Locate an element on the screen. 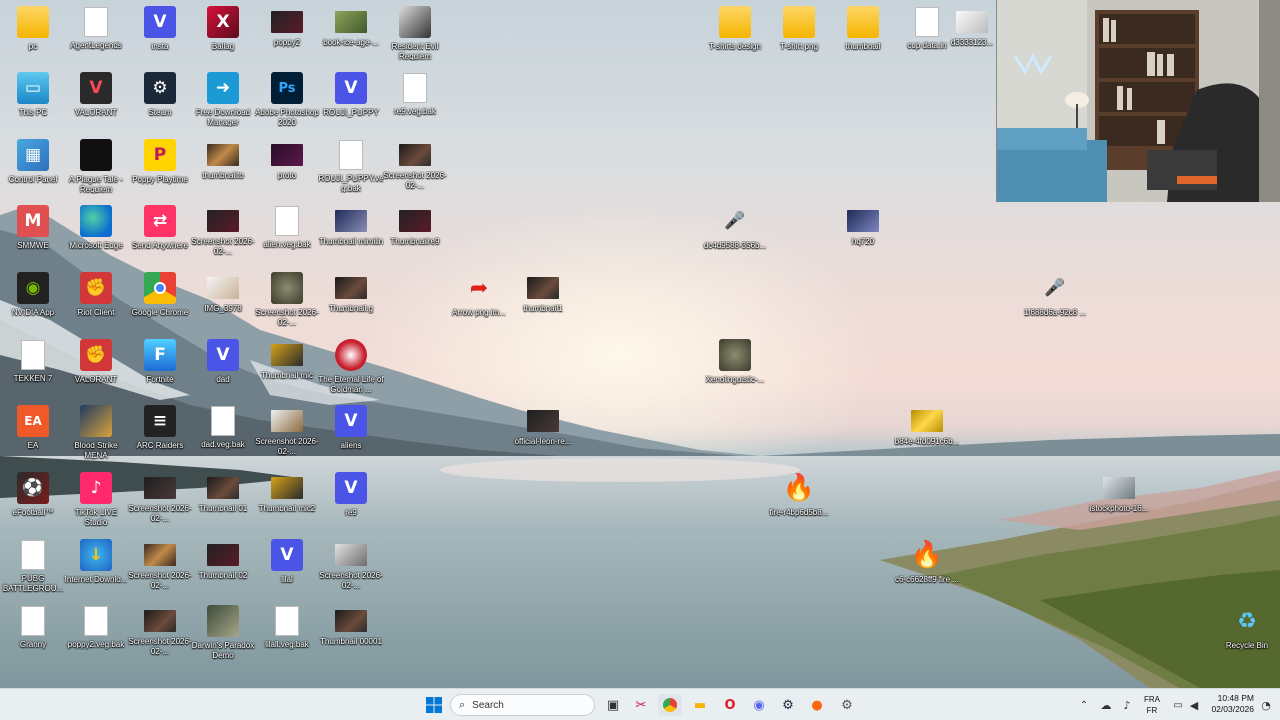  desktop-icon-nvidia-app: ◉ NVIDIA App is located at coordinates (33, 301).